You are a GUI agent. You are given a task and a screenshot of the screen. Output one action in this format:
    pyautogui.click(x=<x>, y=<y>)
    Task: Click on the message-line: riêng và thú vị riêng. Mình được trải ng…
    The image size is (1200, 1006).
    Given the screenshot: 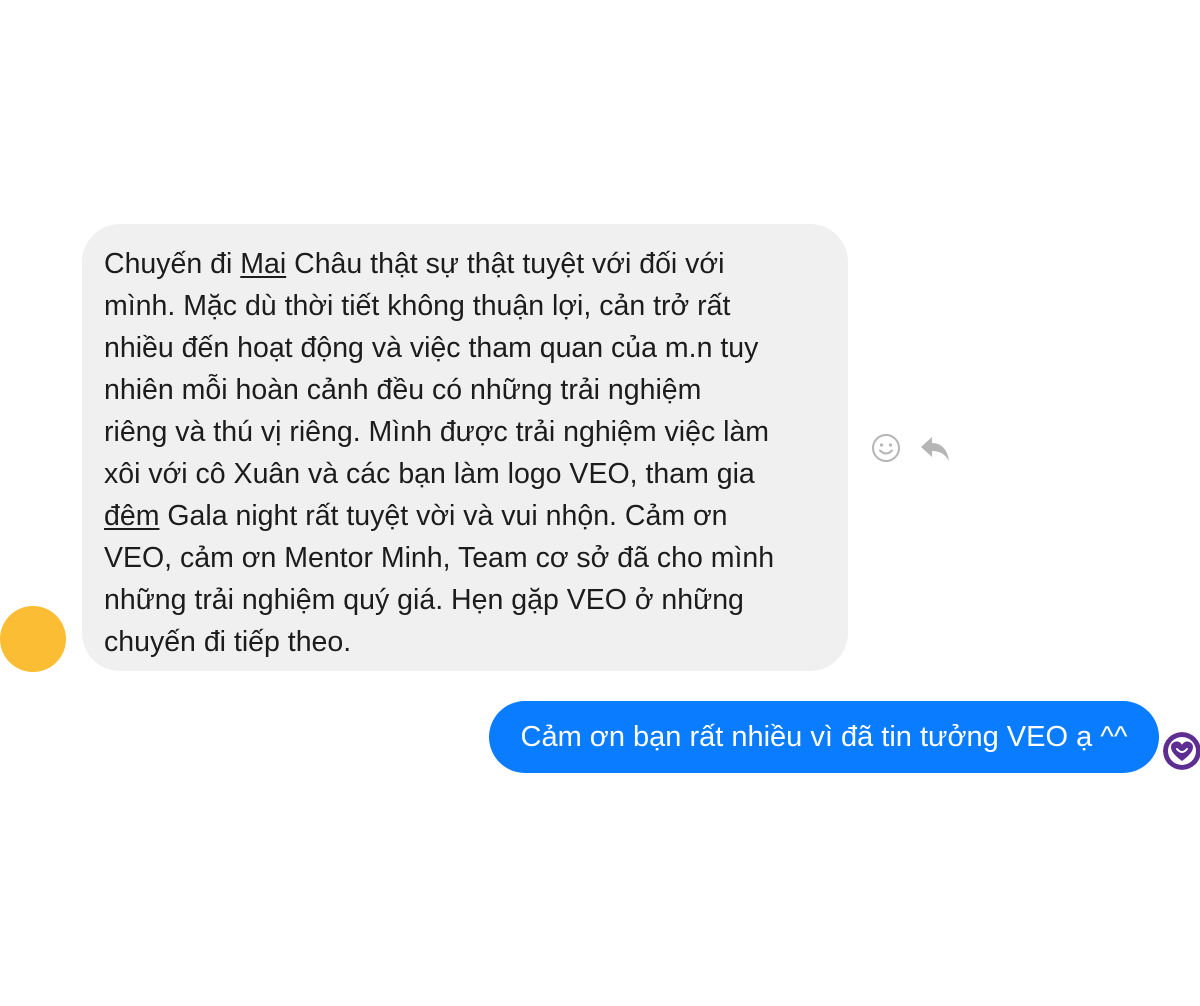 What is the action you would take?
    pyautogui.click(x=437, y=432)
    